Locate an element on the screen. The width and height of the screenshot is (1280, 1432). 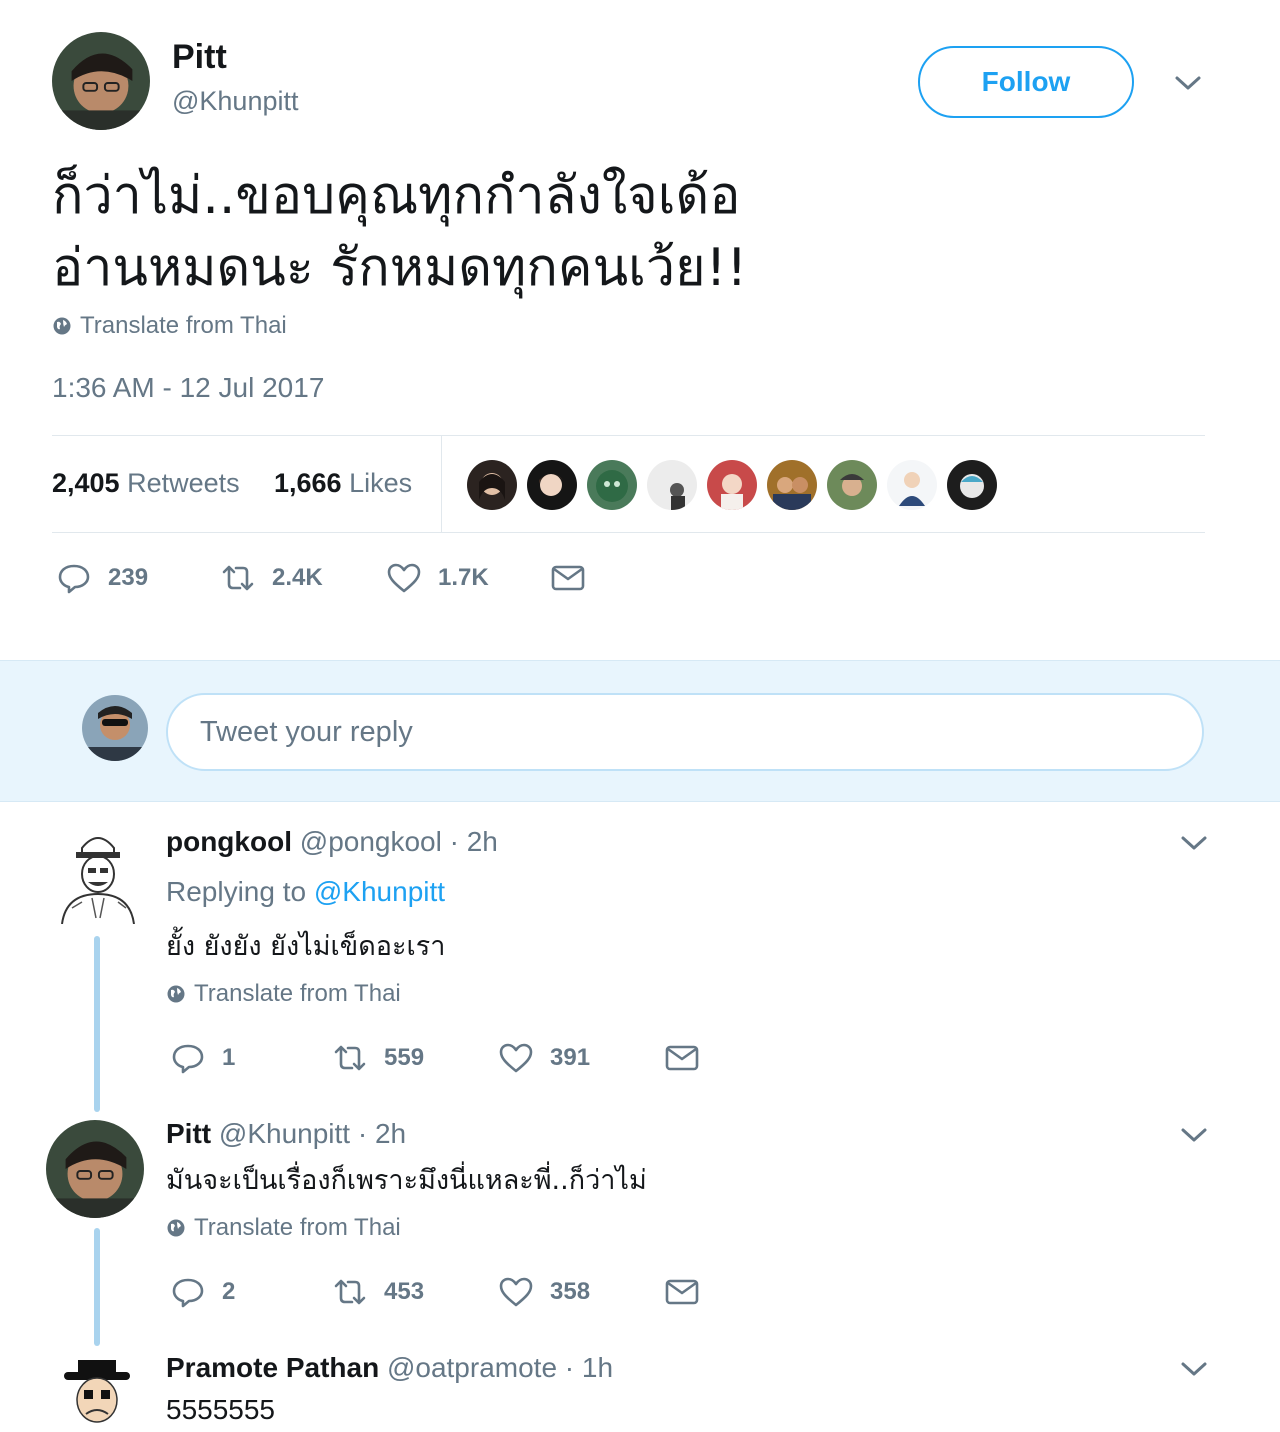
reply-input: Tweet your reply is located at coordinates (685, 732).